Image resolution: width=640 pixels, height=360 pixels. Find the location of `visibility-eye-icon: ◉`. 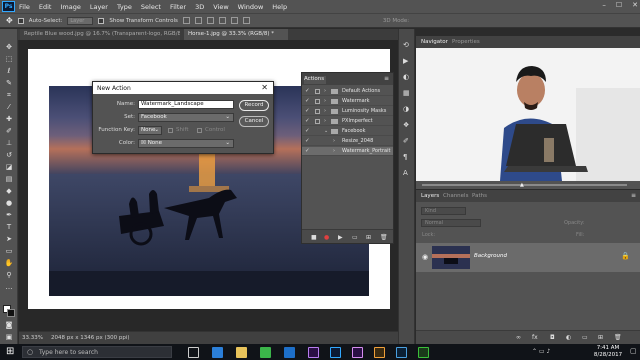

visibility-eye-icon: ◉ is located at coordinates (425, 257).